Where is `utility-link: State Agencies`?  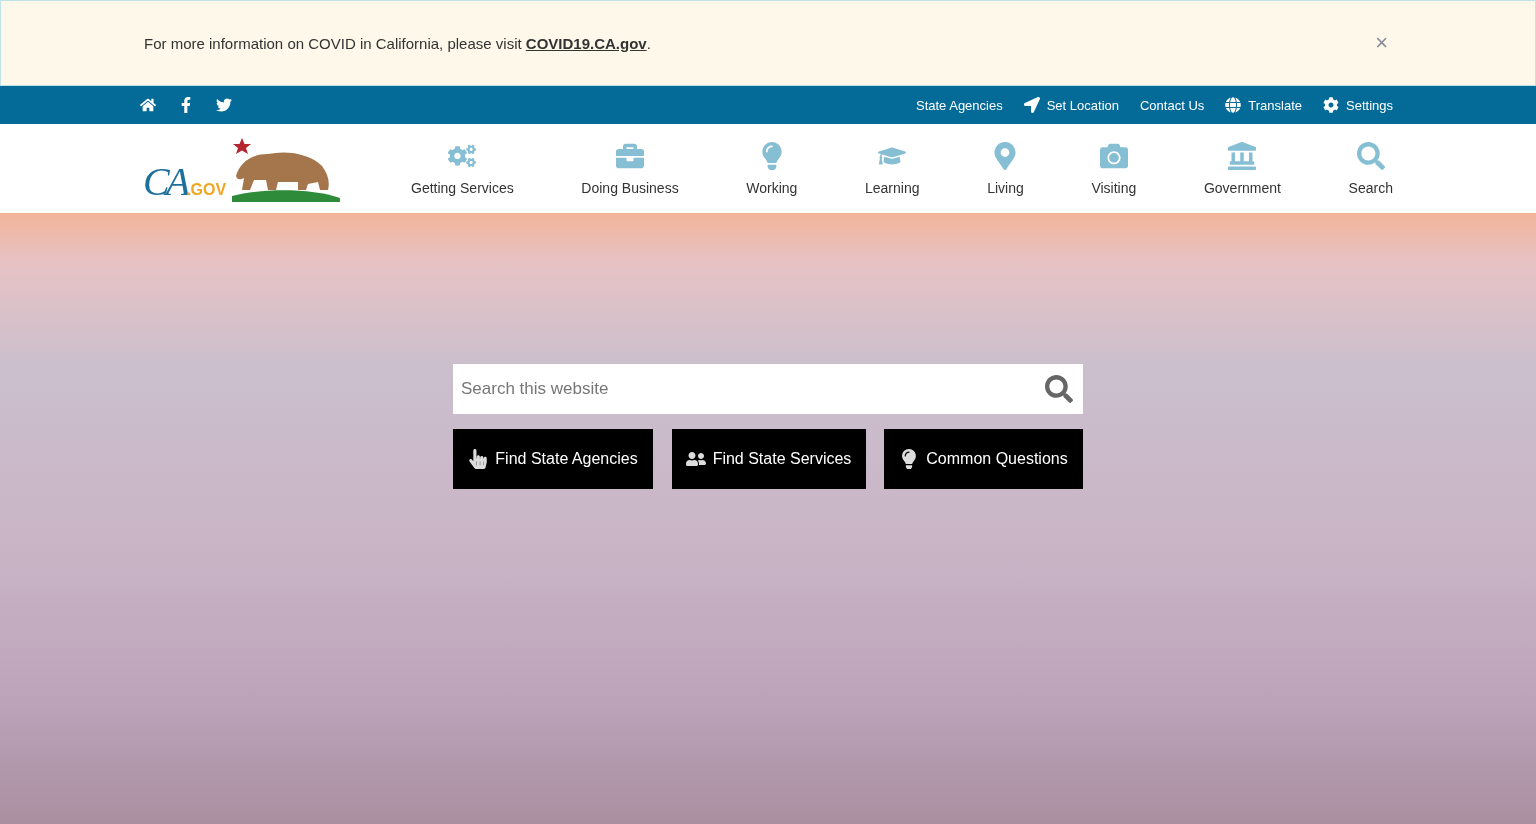
utility-link: State Agencies is located at coordinates (959, 105).